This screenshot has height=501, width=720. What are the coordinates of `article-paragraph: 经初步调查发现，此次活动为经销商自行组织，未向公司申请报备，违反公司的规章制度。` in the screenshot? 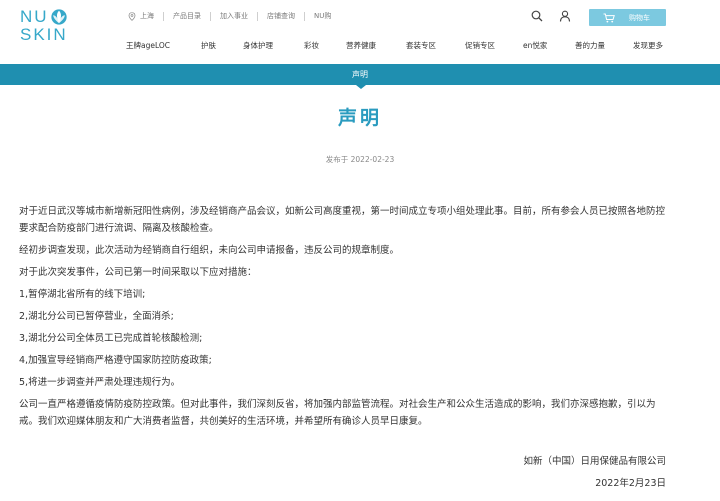 It's located at (209, 250).